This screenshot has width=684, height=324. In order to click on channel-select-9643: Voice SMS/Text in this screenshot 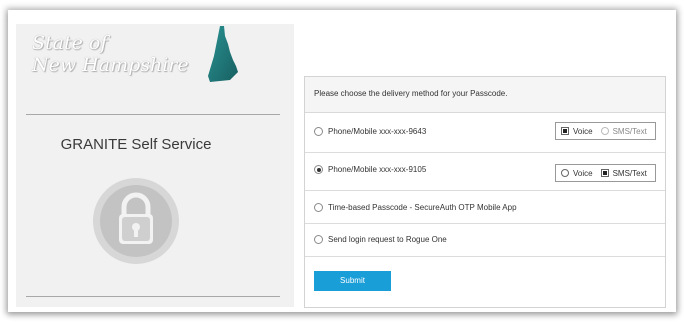, I will do `click(605, 131)`.